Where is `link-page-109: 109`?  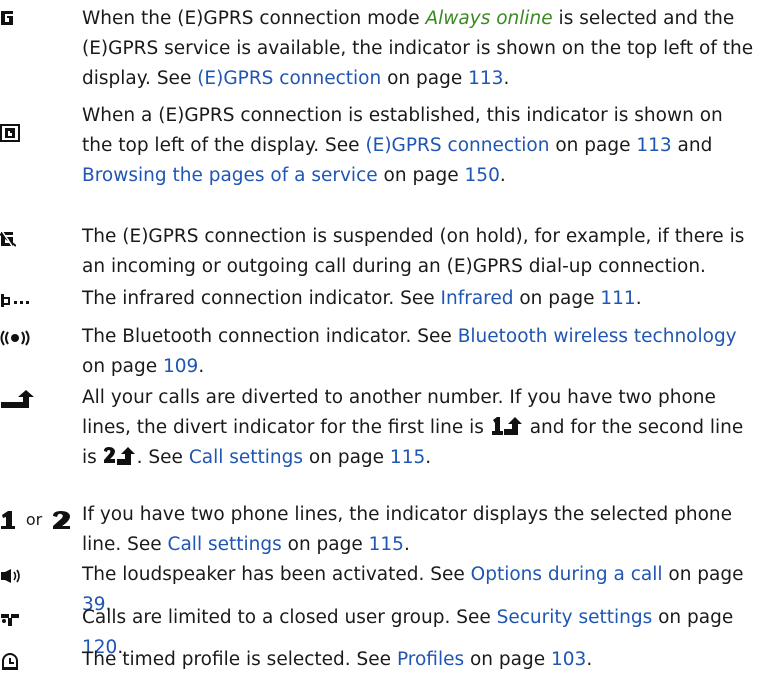
link-page-109: 109 is located at coordinates (180, 366).